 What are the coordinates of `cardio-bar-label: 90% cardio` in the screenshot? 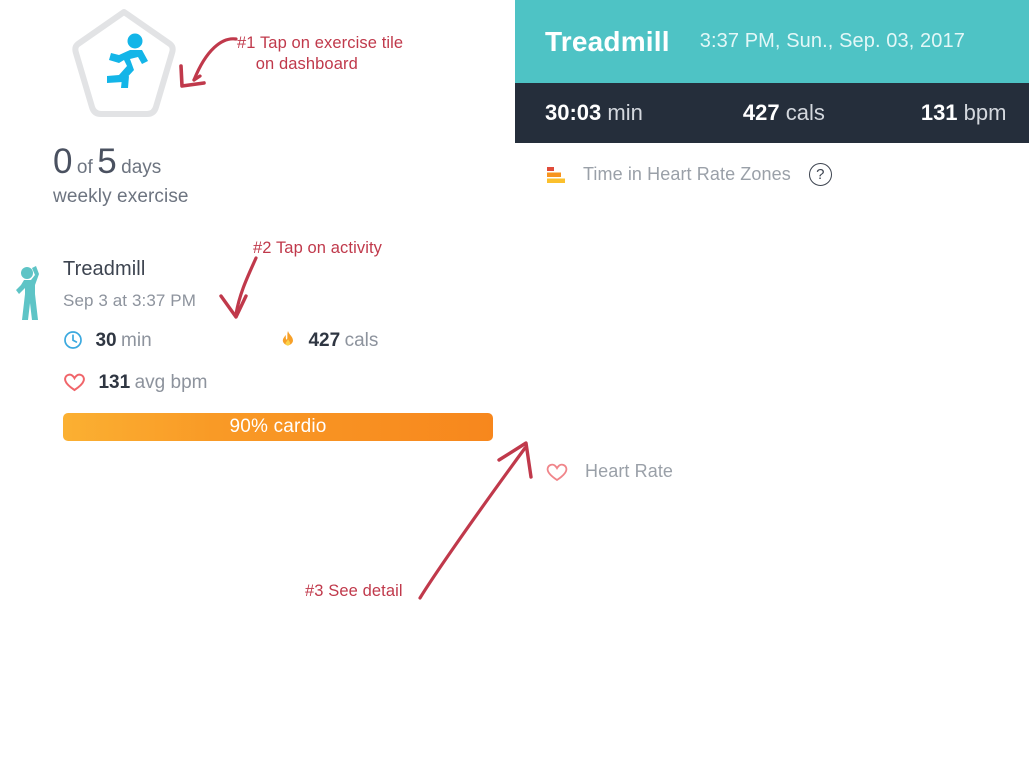 It's located at (278, 426).